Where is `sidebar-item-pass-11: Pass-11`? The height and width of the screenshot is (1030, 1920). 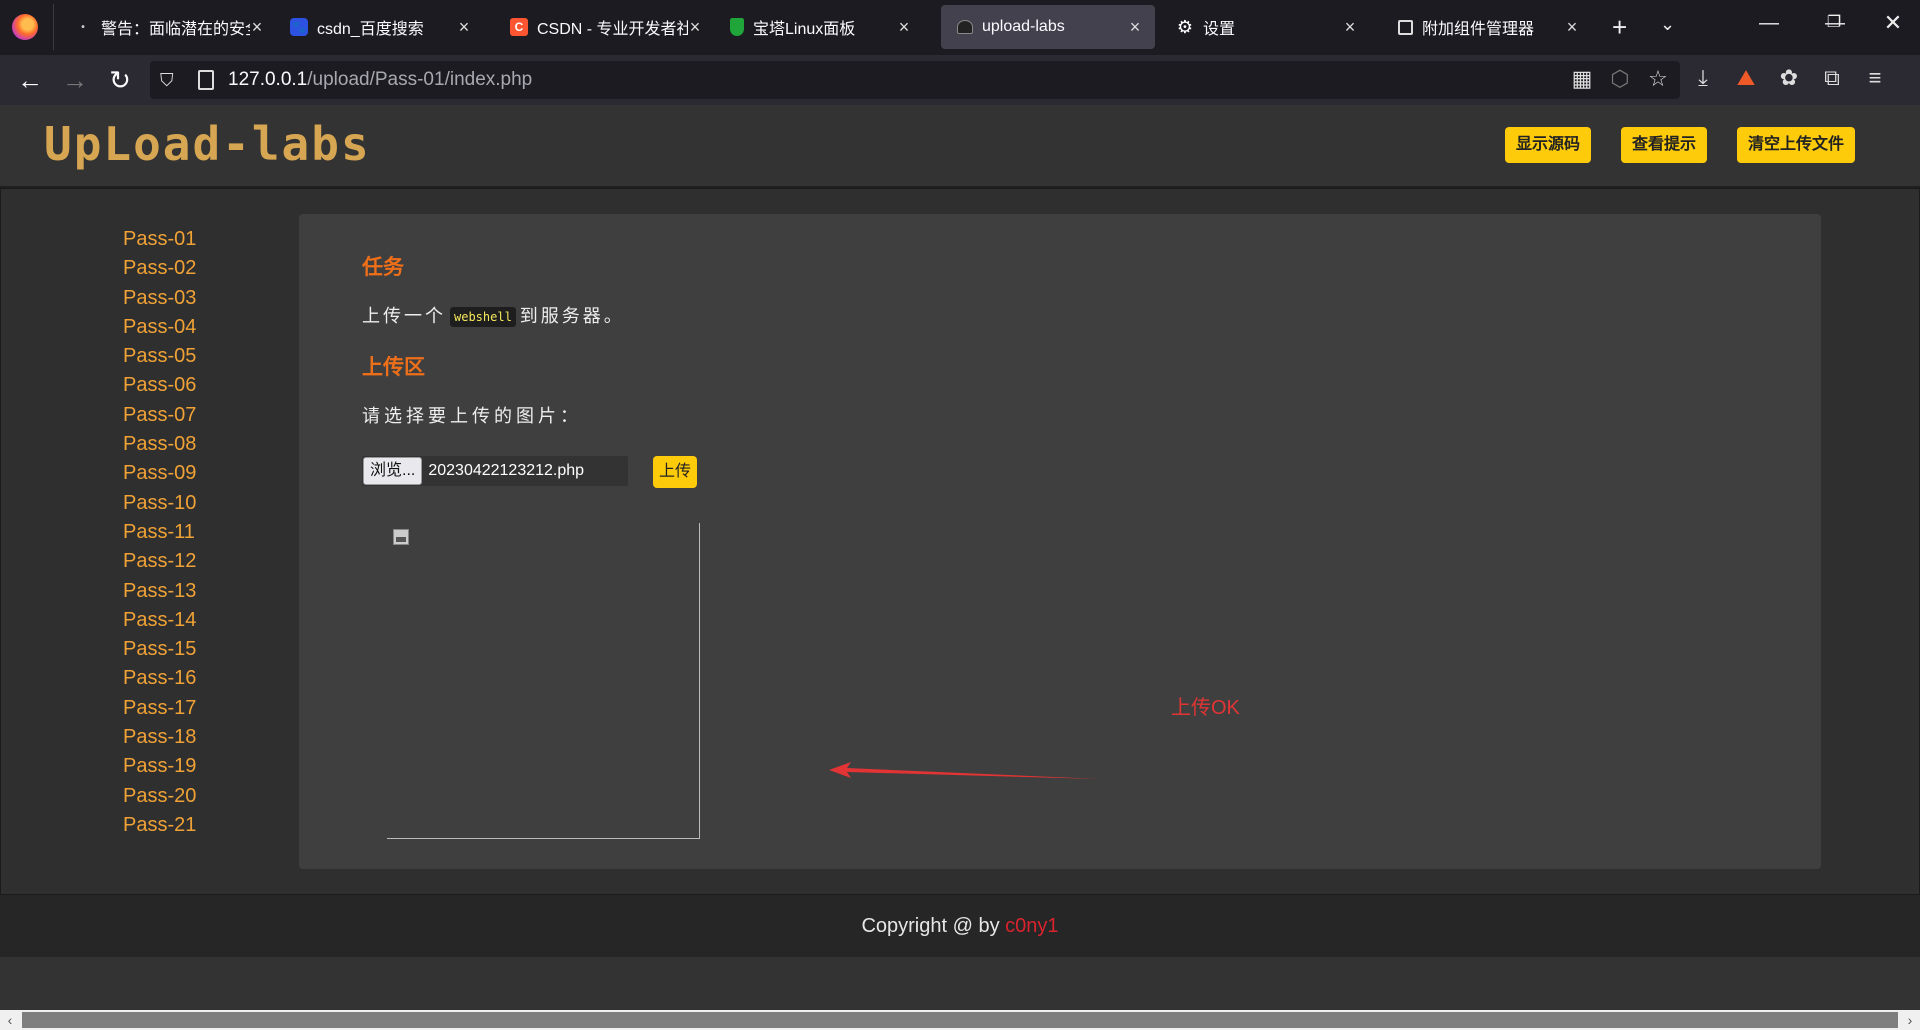 sidebar-item-pass-11: Pass-11 is located at coordinates (159, 532).